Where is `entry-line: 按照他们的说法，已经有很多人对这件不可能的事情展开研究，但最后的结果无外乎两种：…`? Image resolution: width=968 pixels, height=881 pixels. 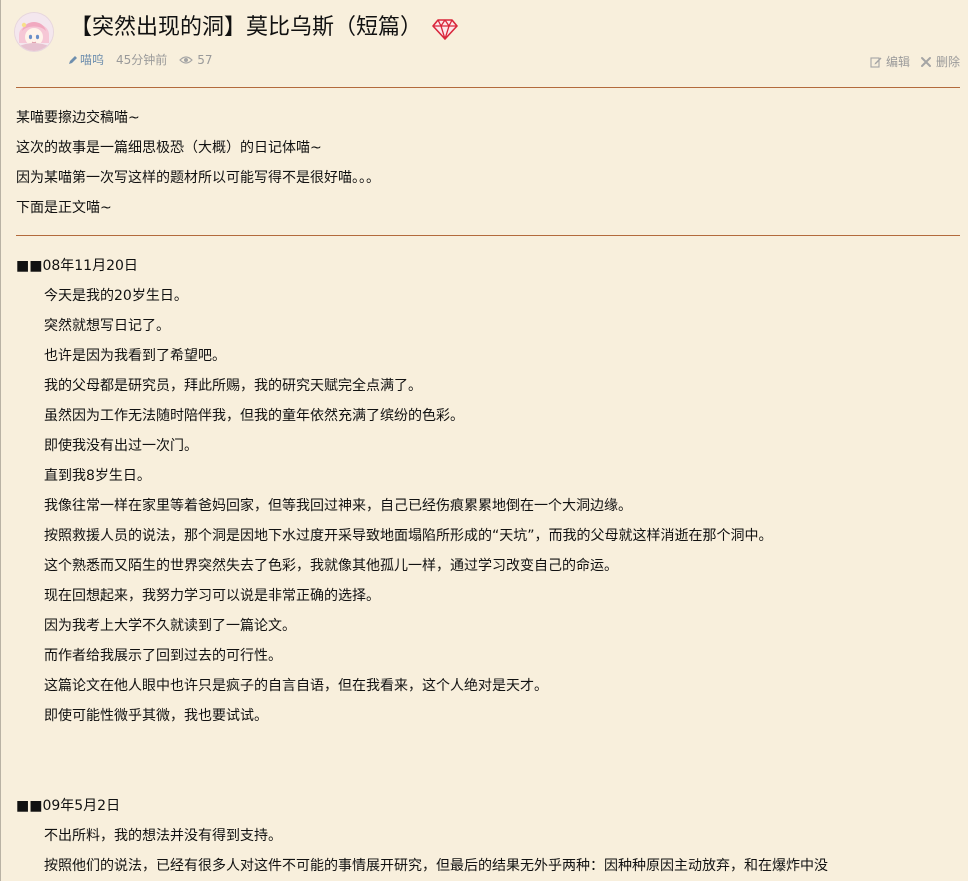 entry-line: 按照他们的说法，已经有很多人对这件不可能的事情展开研究，但最后的结果无外乎两种：… is located at coordinates (436, 866).